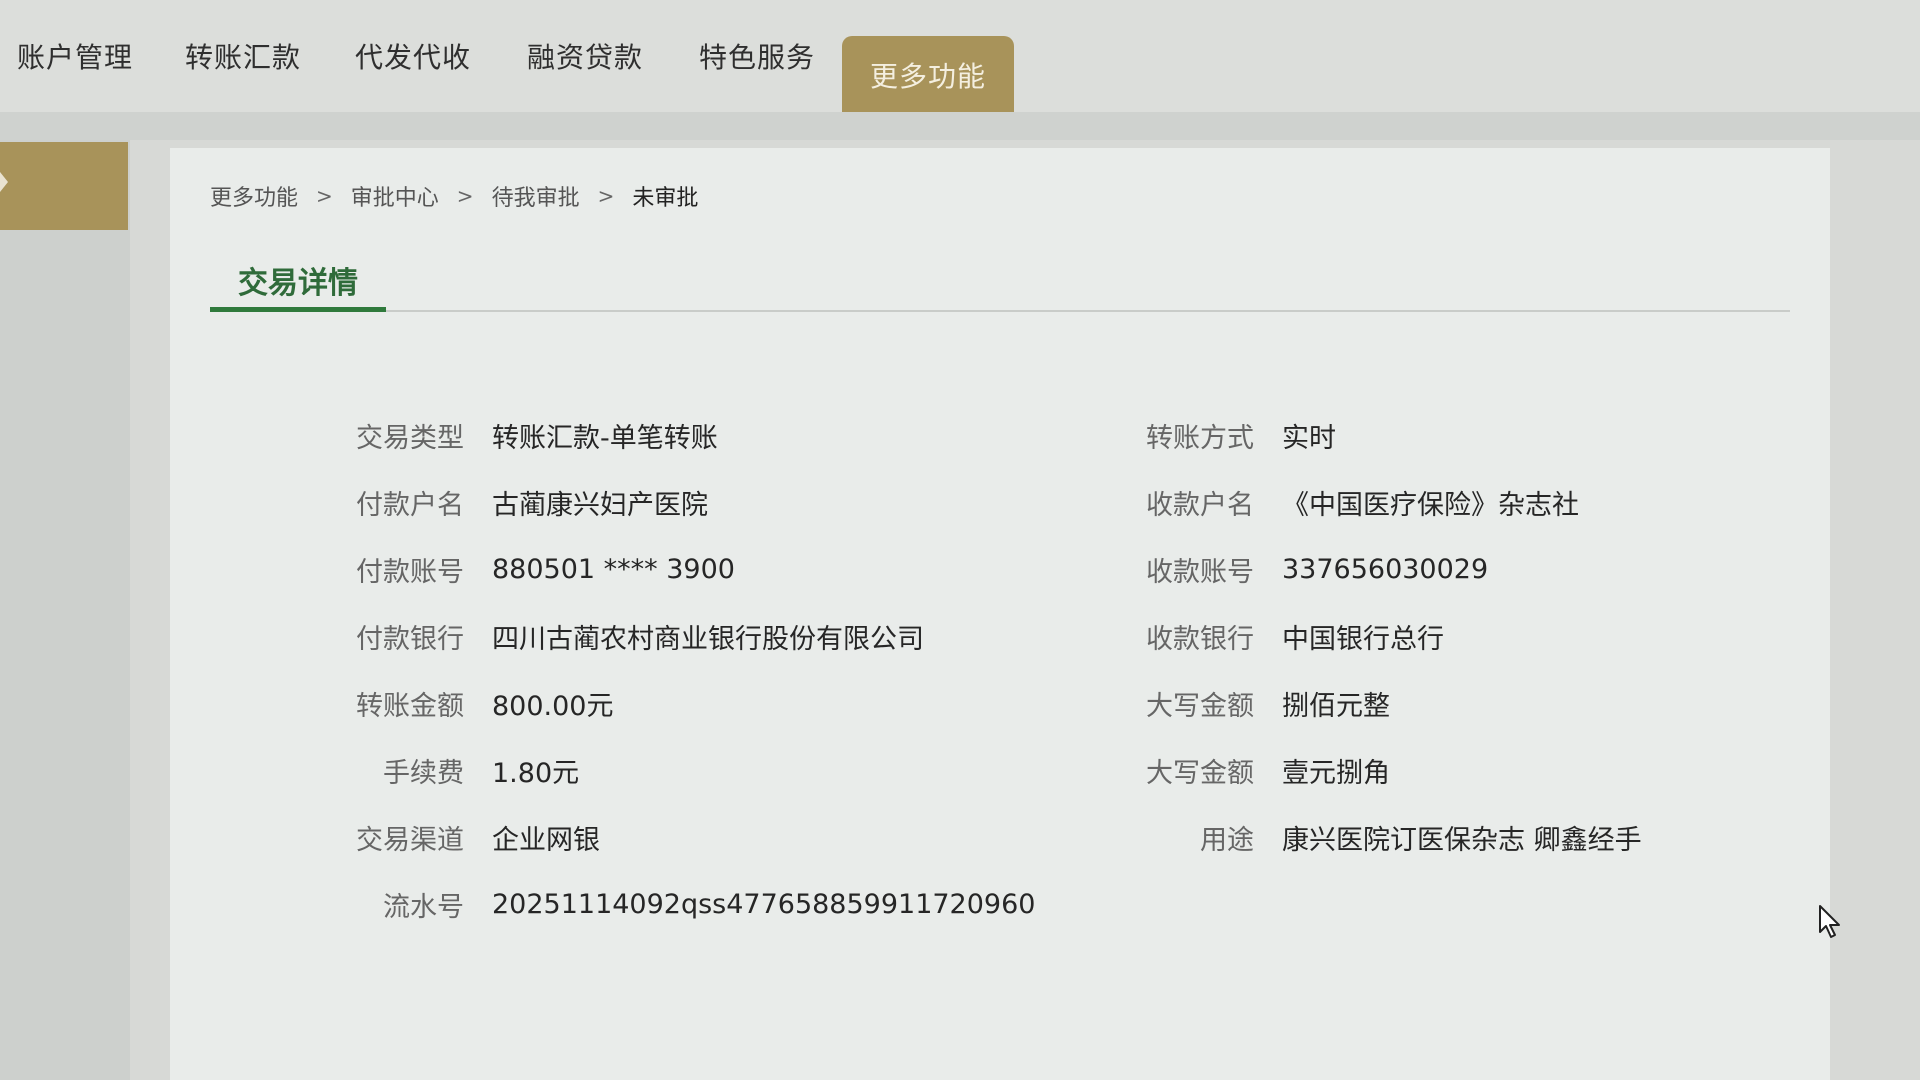 The image size is (1920, 1080). Describe the element at coordinates (254, 196) in the screenshot. I see `breadcrumb-more-functions: 更多功能` at that location.